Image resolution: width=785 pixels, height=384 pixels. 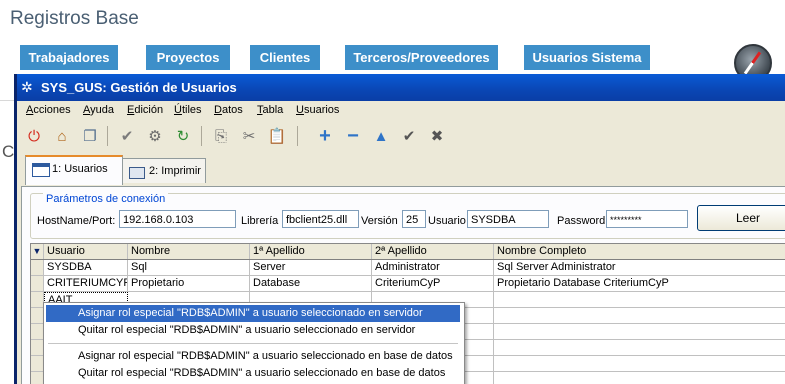 I want to click on refresh-icon: ↻, so click(x=183, y=136).